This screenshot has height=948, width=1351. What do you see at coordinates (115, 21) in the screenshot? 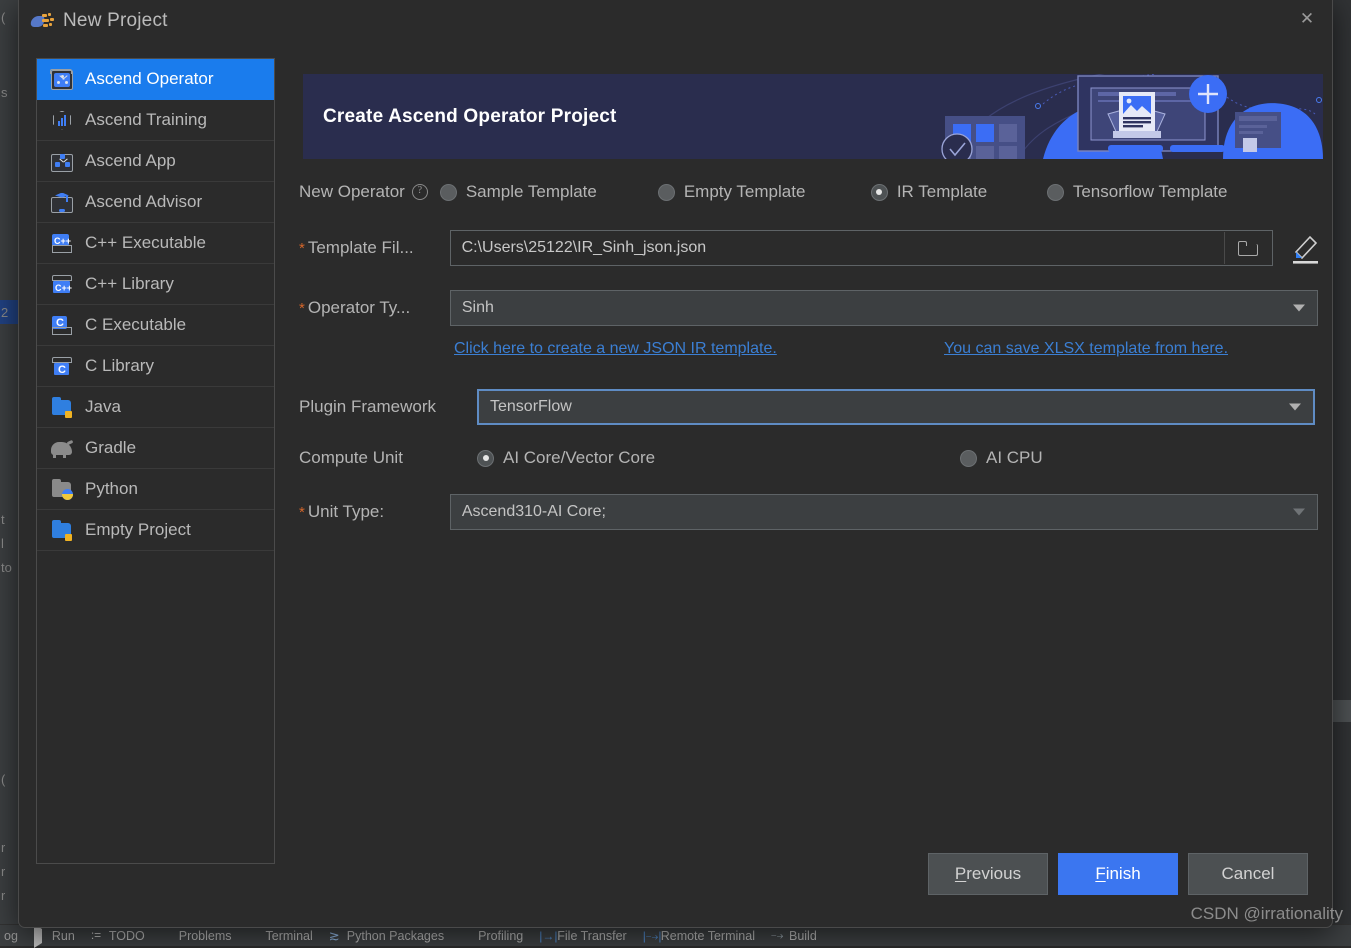
I see `dialog-title: New Project` at bounding box center [115, 21].